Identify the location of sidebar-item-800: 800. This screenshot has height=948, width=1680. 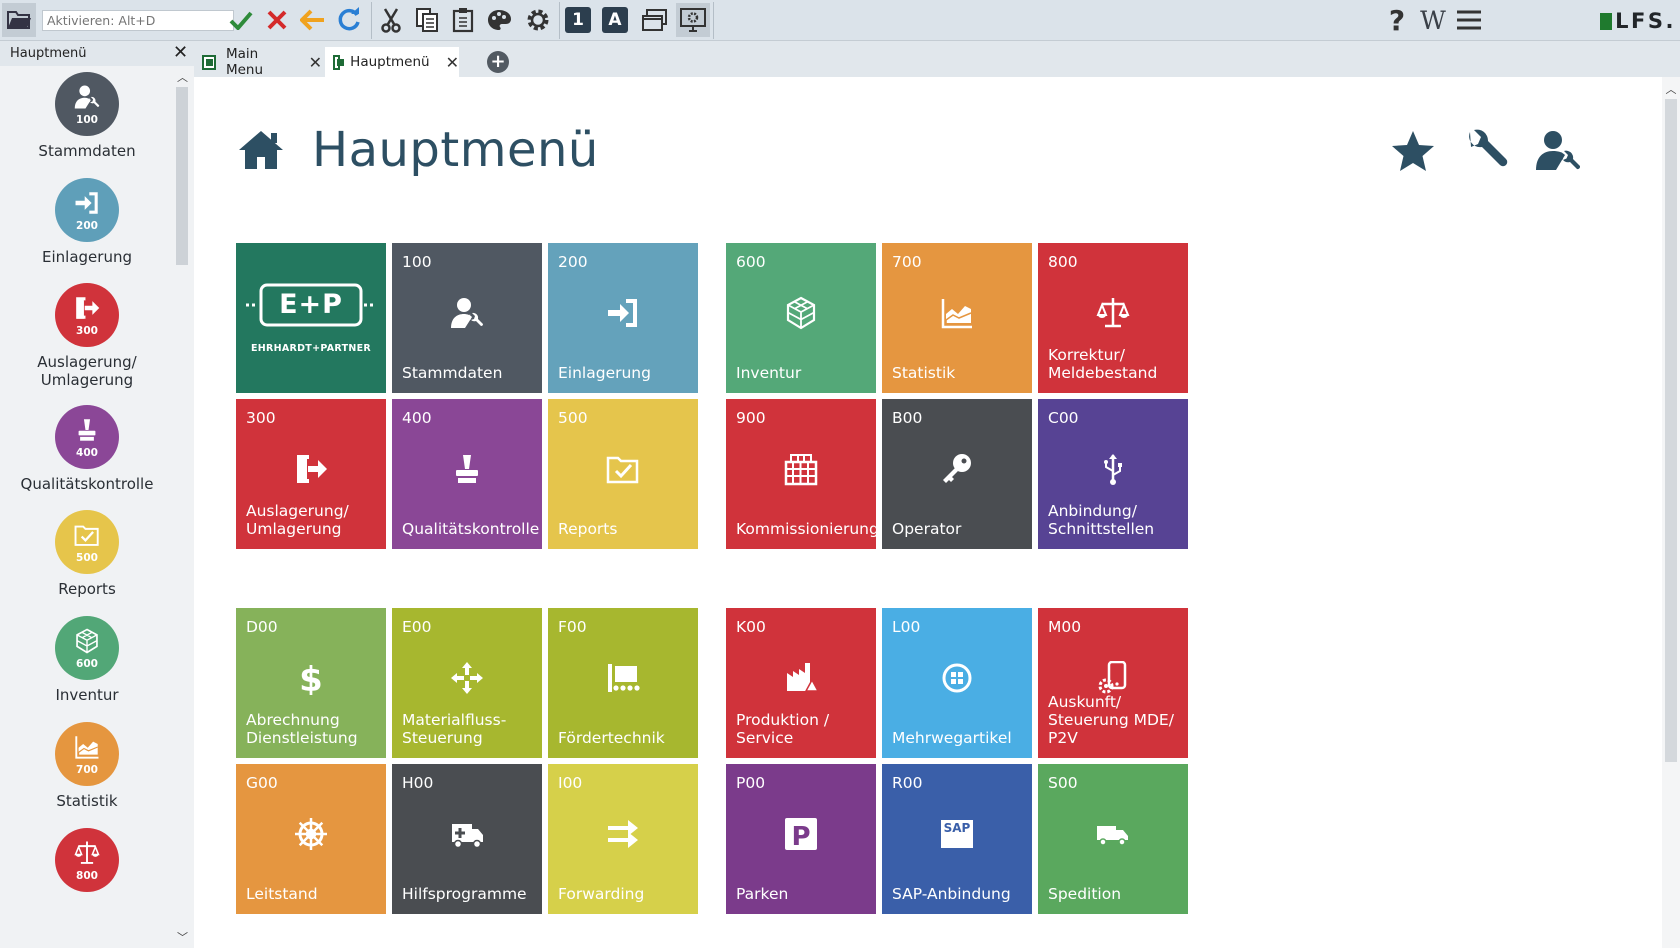
(87, 863).